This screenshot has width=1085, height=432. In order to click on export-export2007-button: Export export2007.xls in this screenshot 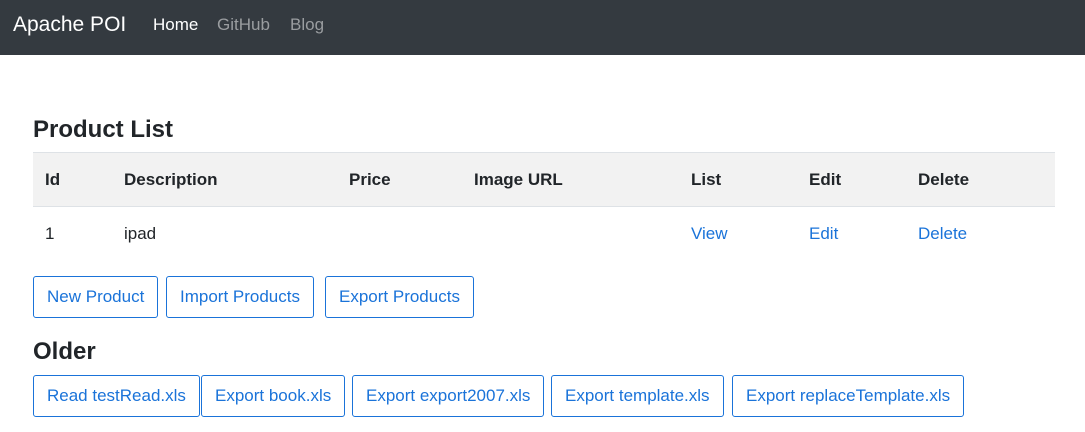, I will do `click(448, 396)`.